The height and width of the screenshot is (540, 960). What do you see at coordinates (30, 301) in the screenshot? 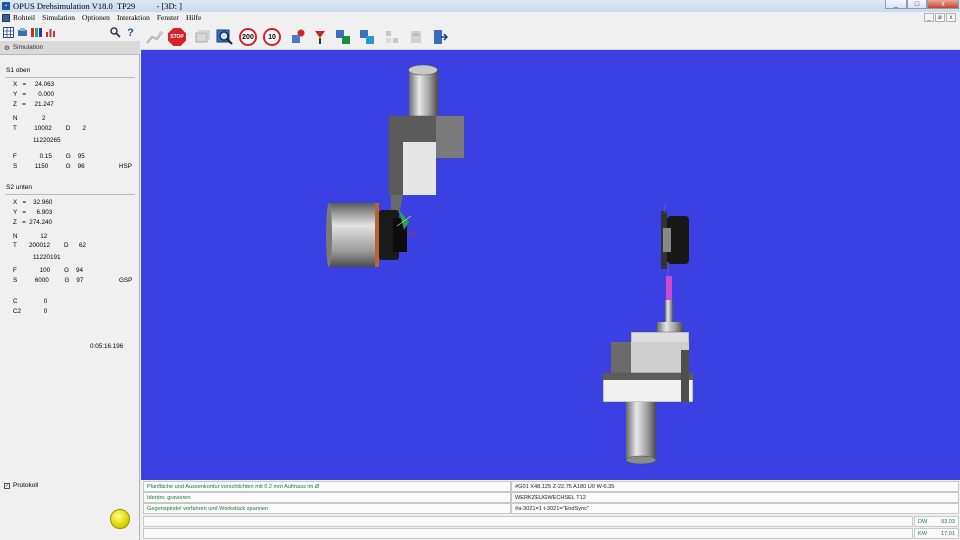
I see `s2-c-value: C 0` at bounding box center [30, 301].